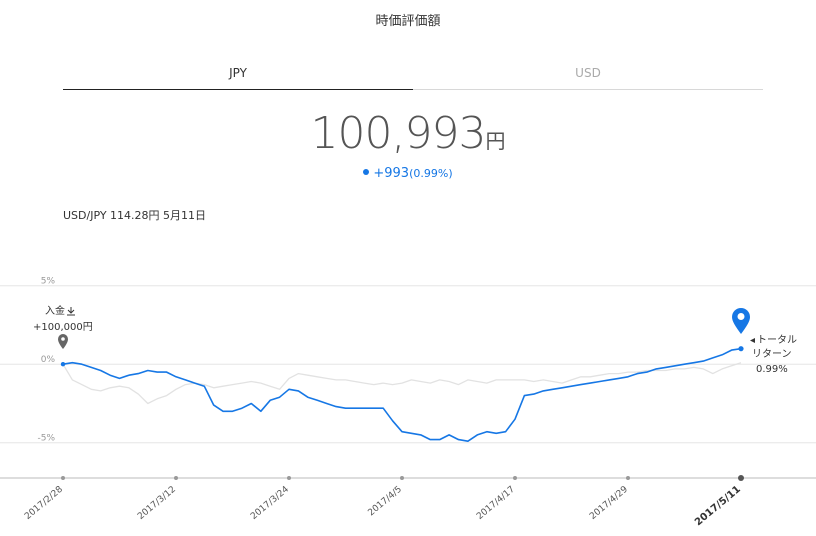 This screenshot has width=816, height=536. Describe the element at coordinates (772, 369) in the screenshot. I see `total-return-value: 0.99%` at that location.